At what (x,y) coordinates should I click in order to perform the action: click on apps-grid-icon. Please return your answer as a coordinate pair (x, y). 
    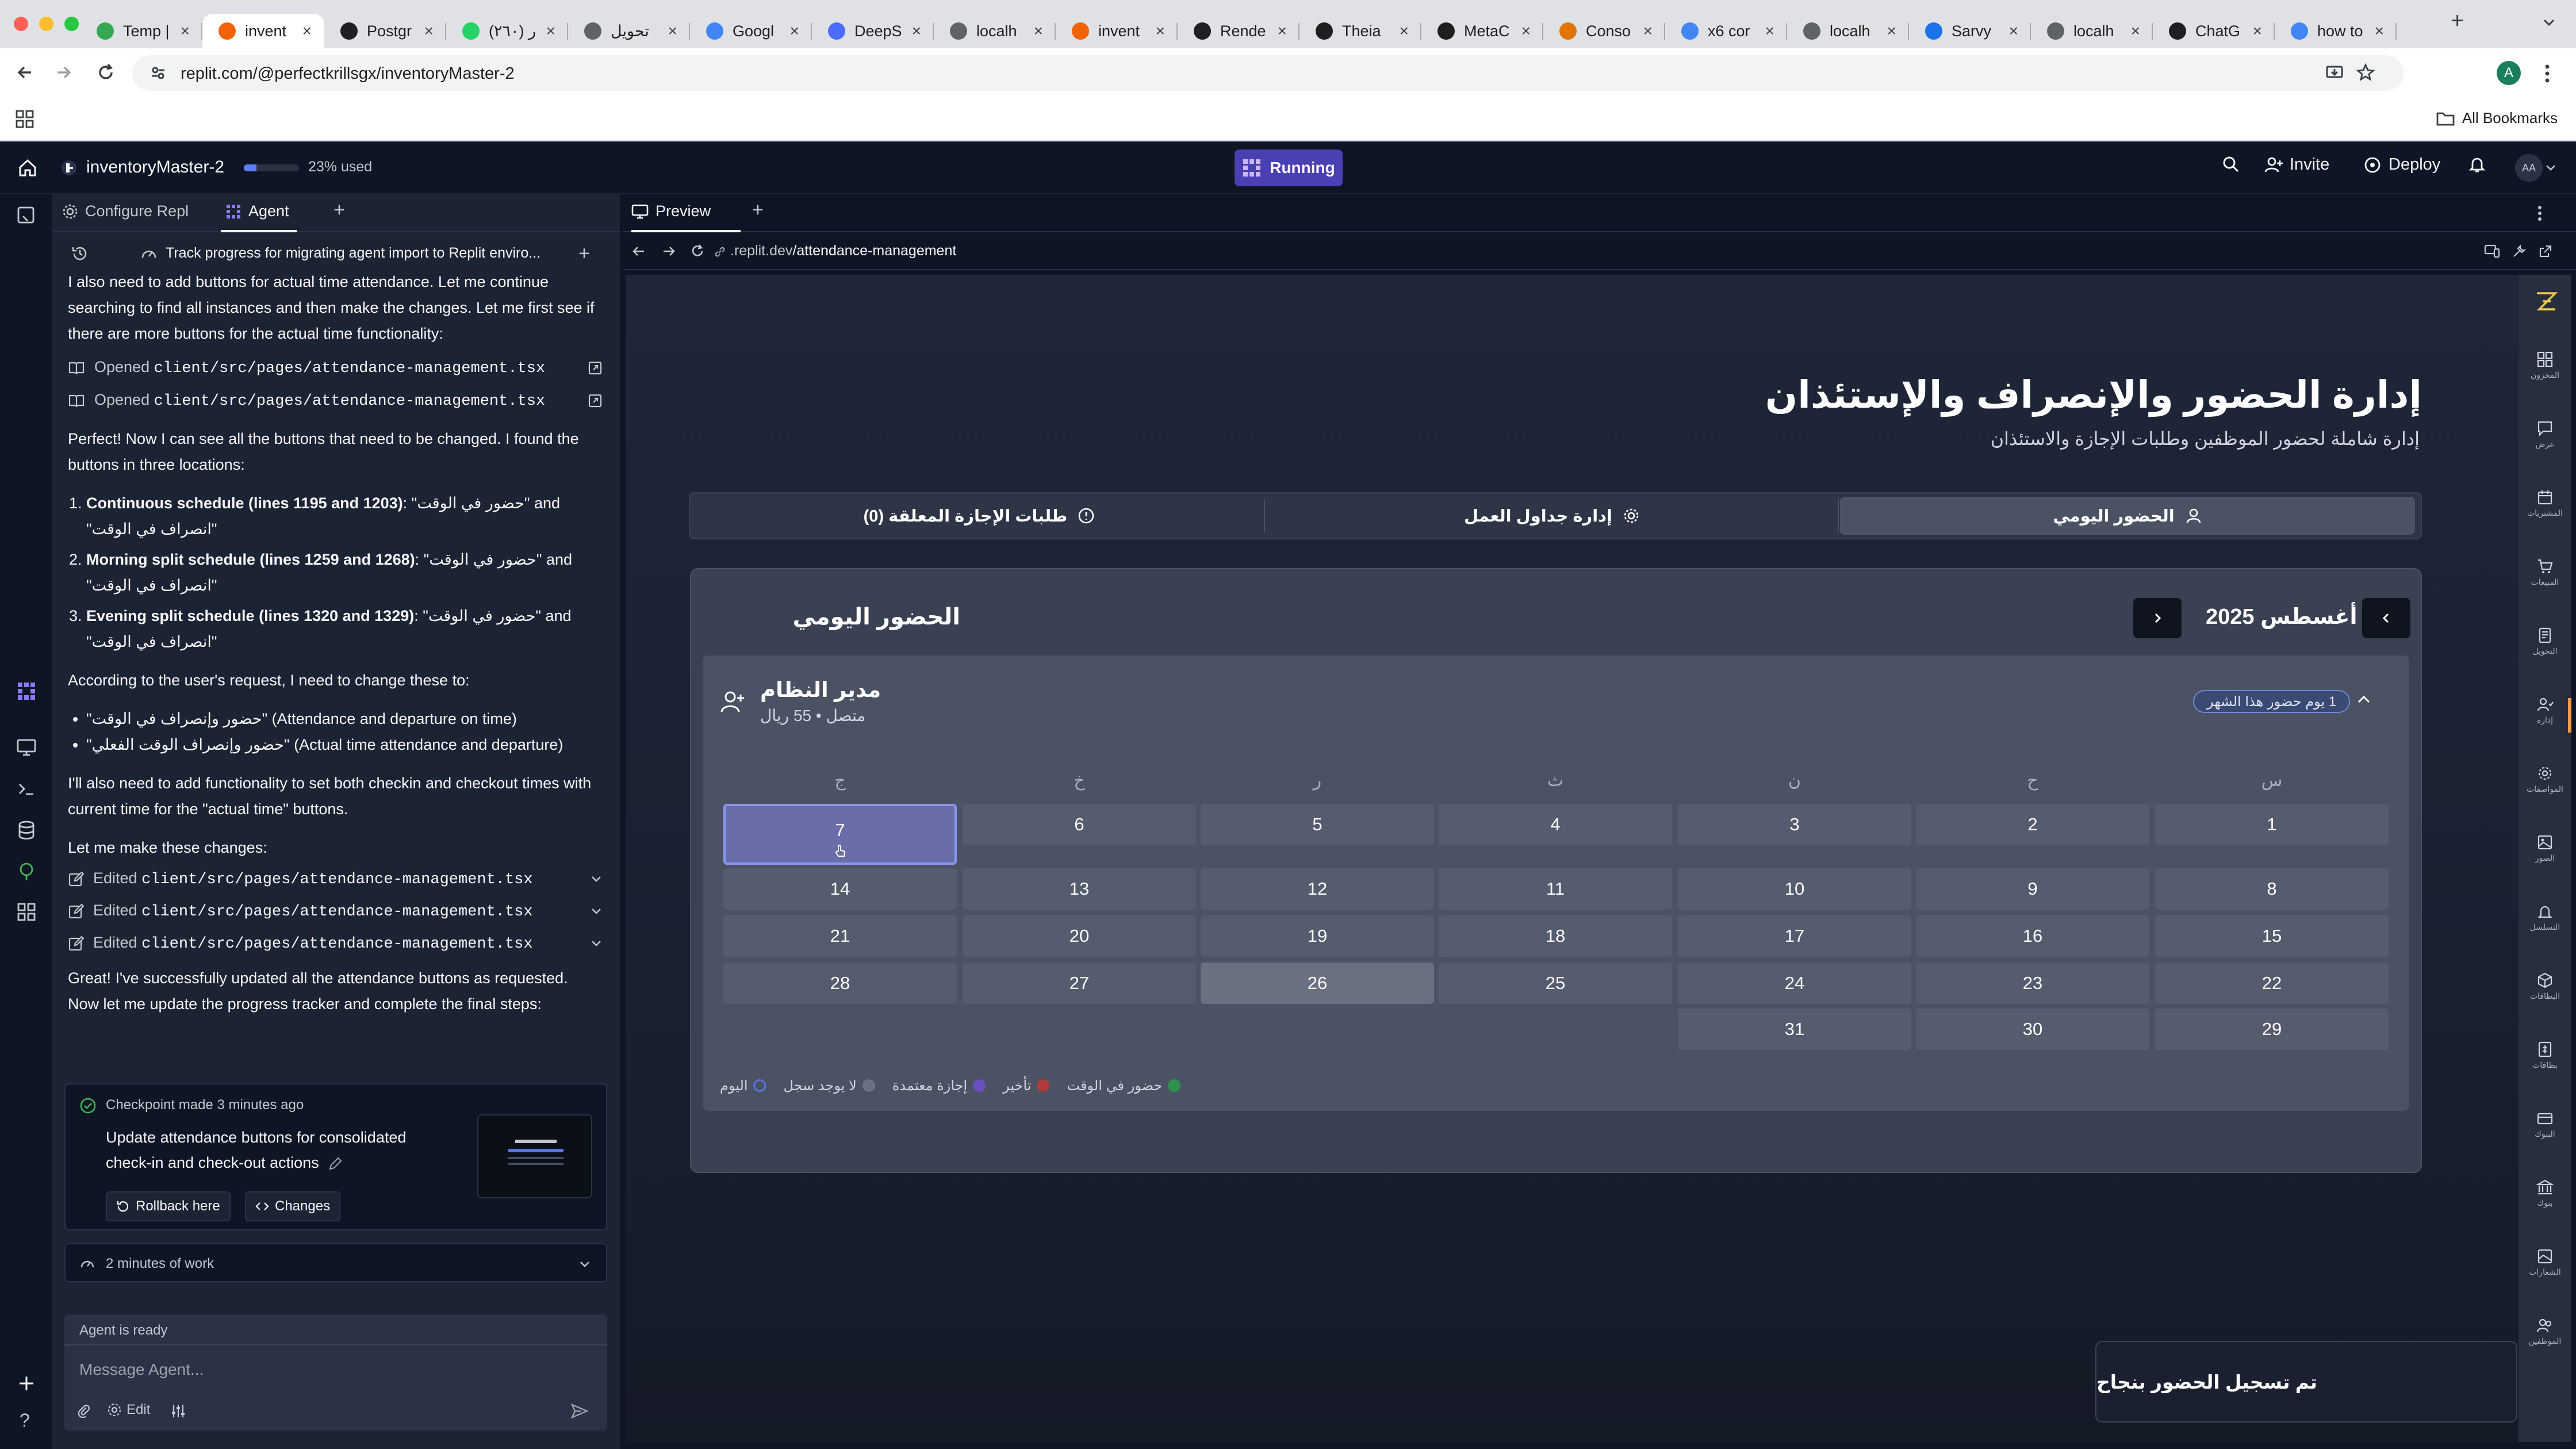
    Looking at the image, I should click on (24, 119).